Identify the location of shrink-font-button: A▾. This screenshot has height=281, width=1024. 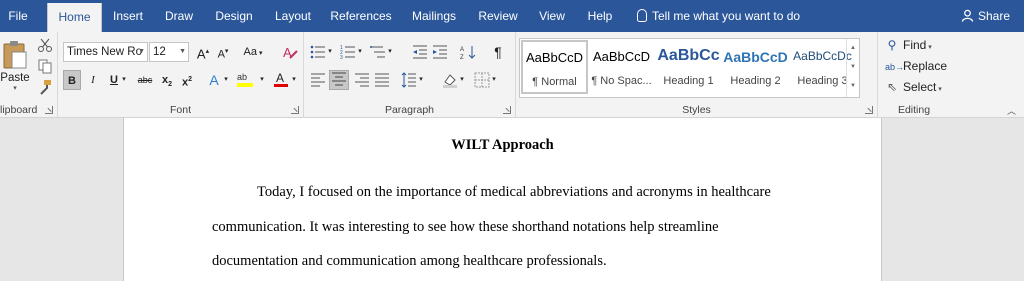
(223, 52).